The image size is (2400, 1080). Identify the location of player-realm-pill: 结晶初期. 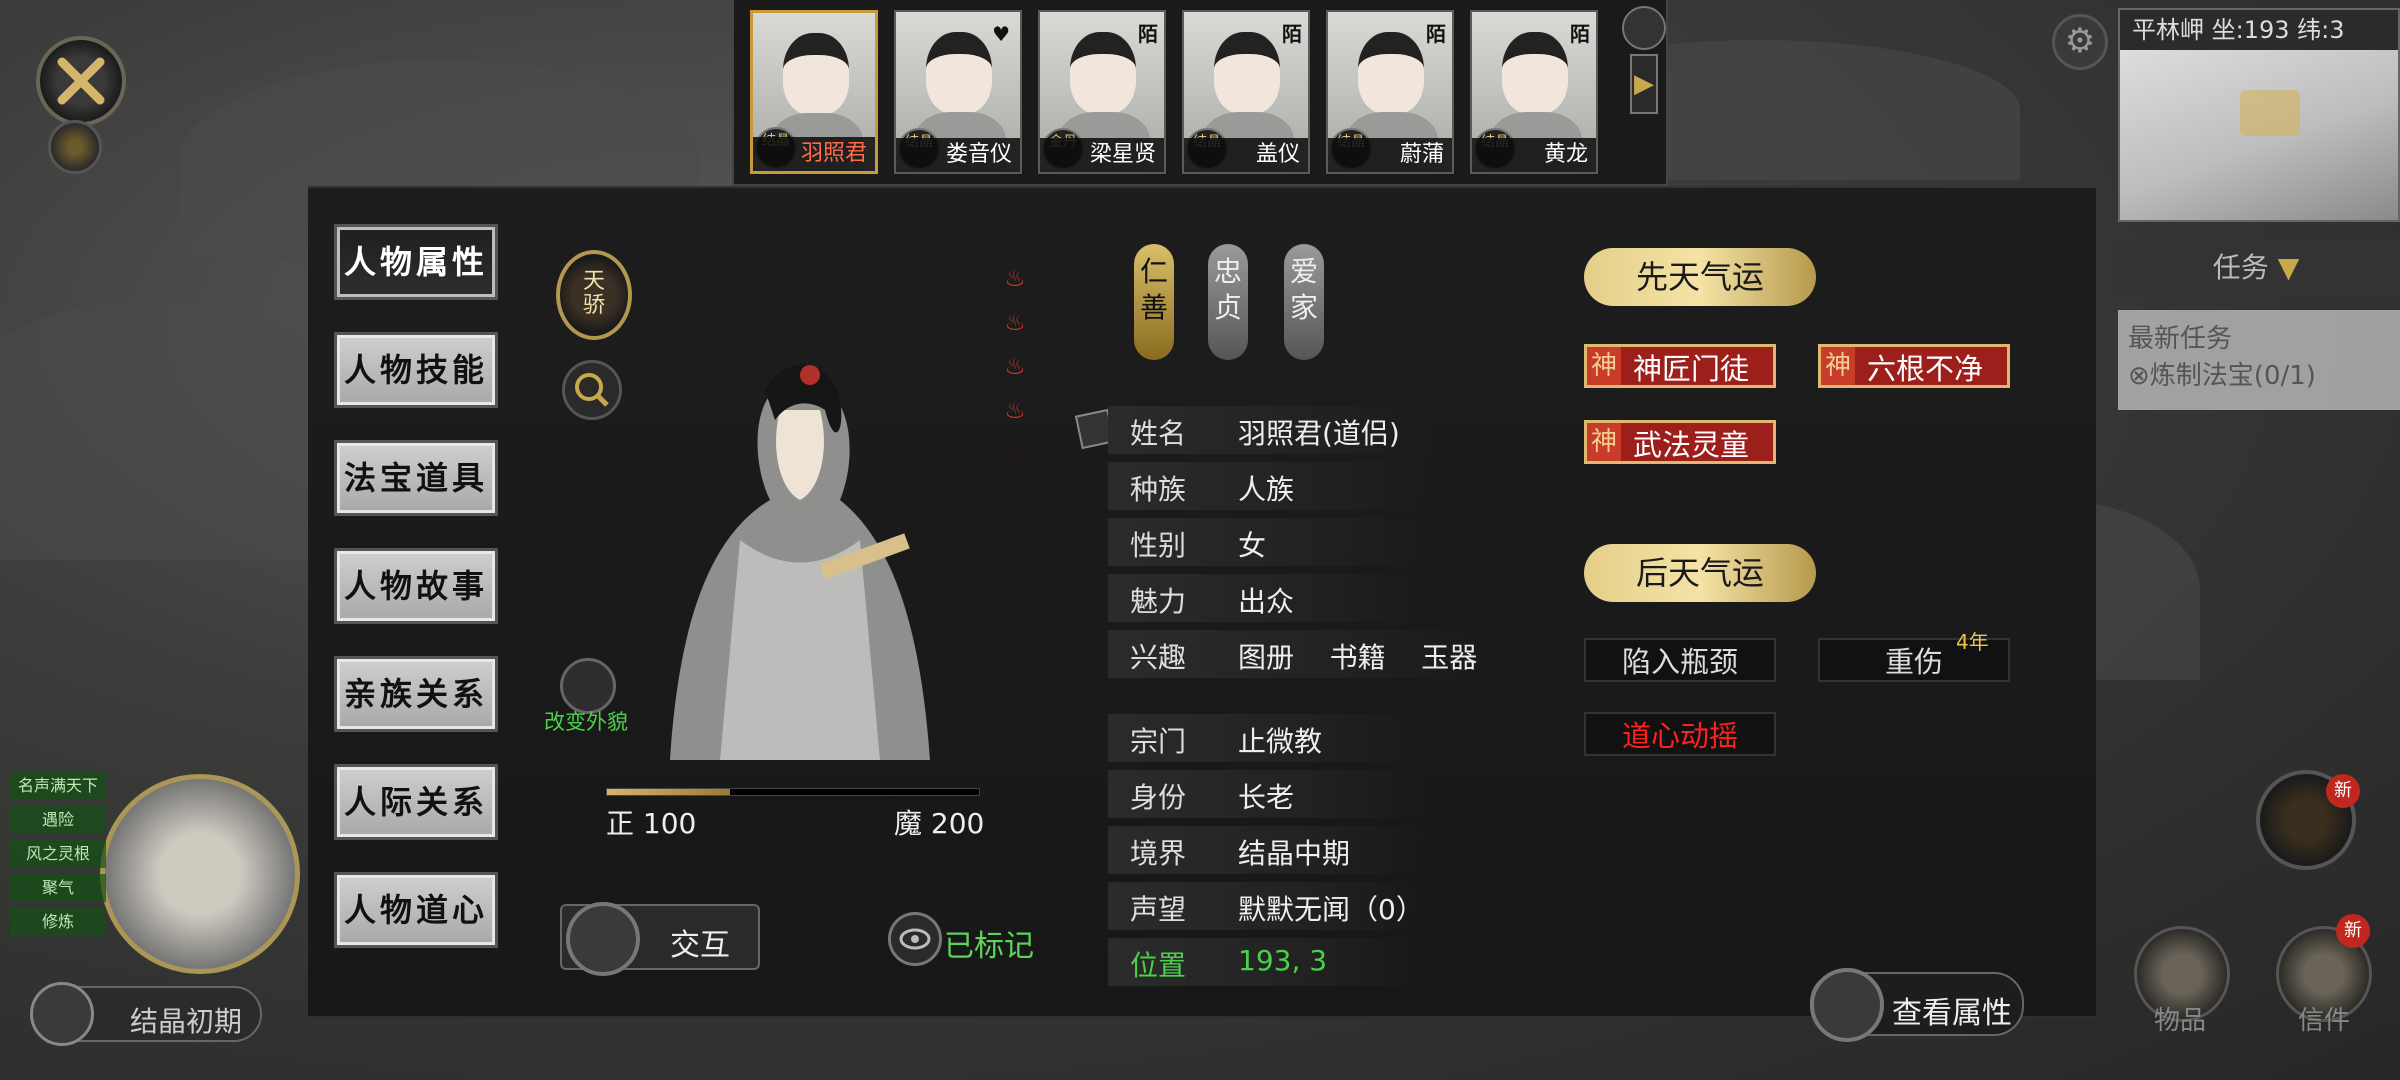
(146, 1014).